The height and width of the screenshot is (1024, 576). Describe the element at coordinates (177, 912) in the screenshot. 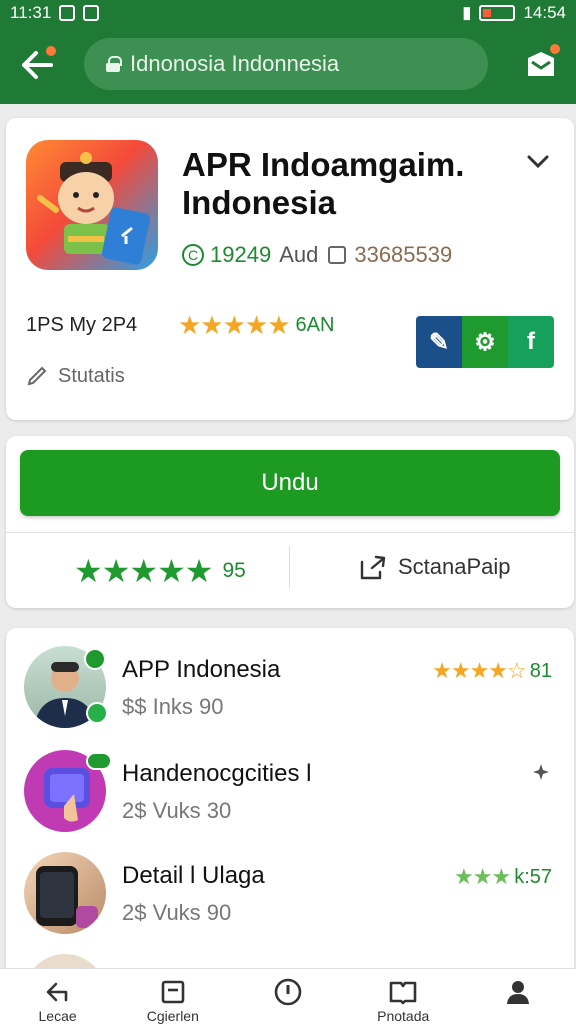

I see `list-item-subtitle: 2$ Vuks 90` at that location.